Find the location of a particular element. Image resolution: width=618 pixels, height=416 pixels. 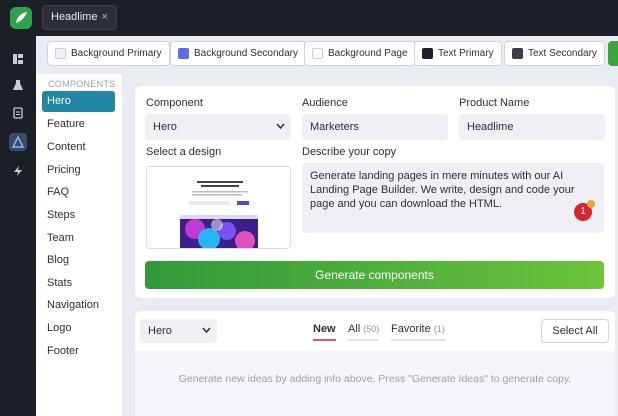

tab-count: (1) is located at coordinates (439, 329).